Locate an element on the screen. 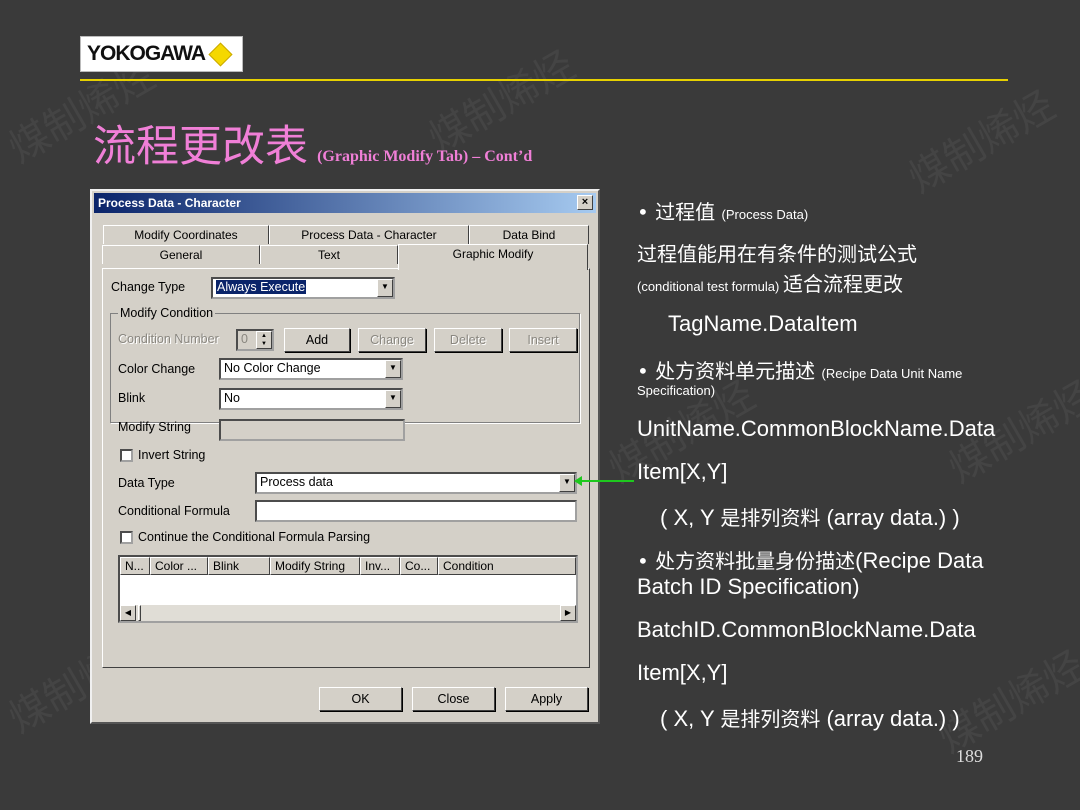  invert-string-checkbox is located at coordinates (126, 455).